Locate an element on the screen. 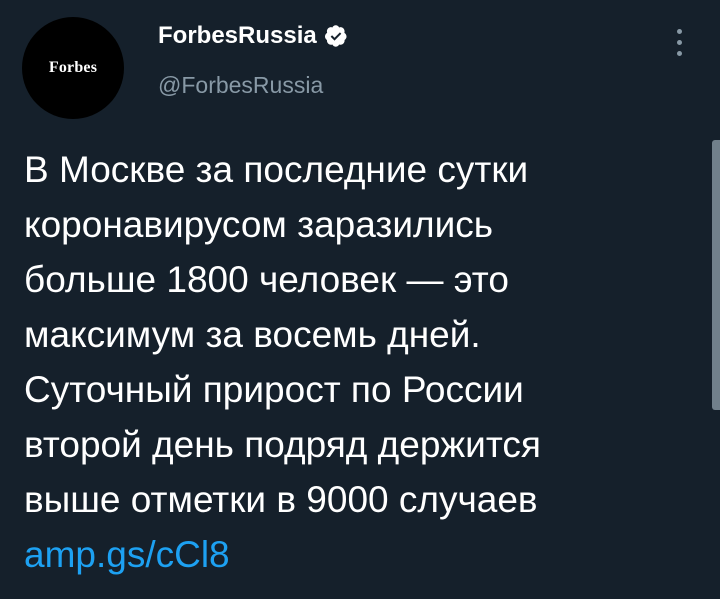  avatar: Forbes is located at coordinates (73, 68).